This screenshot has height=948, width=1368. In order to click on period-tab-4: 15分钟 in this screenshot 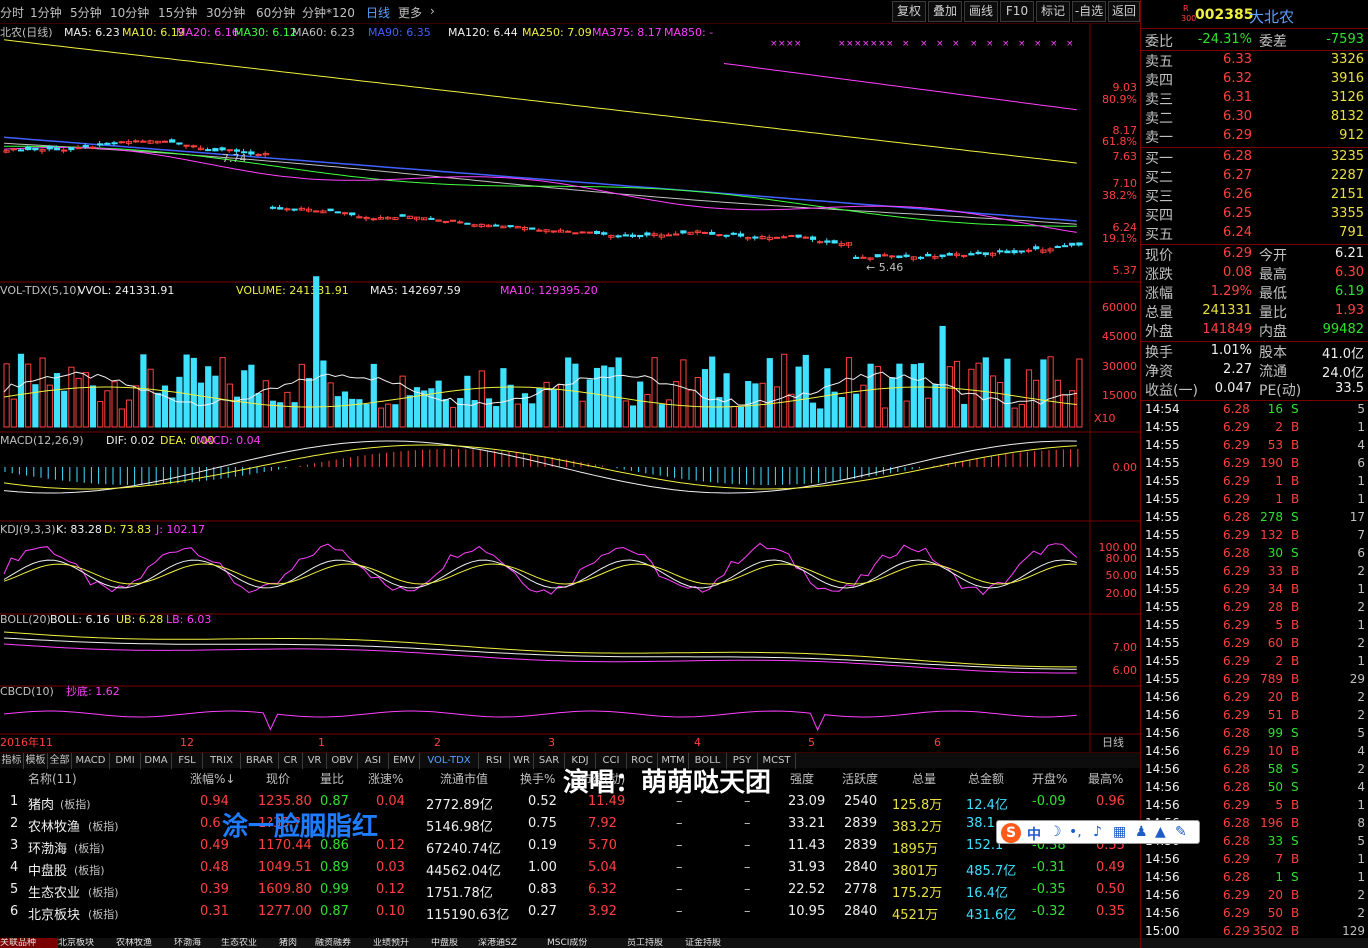, I will do `click(177, 12)`.